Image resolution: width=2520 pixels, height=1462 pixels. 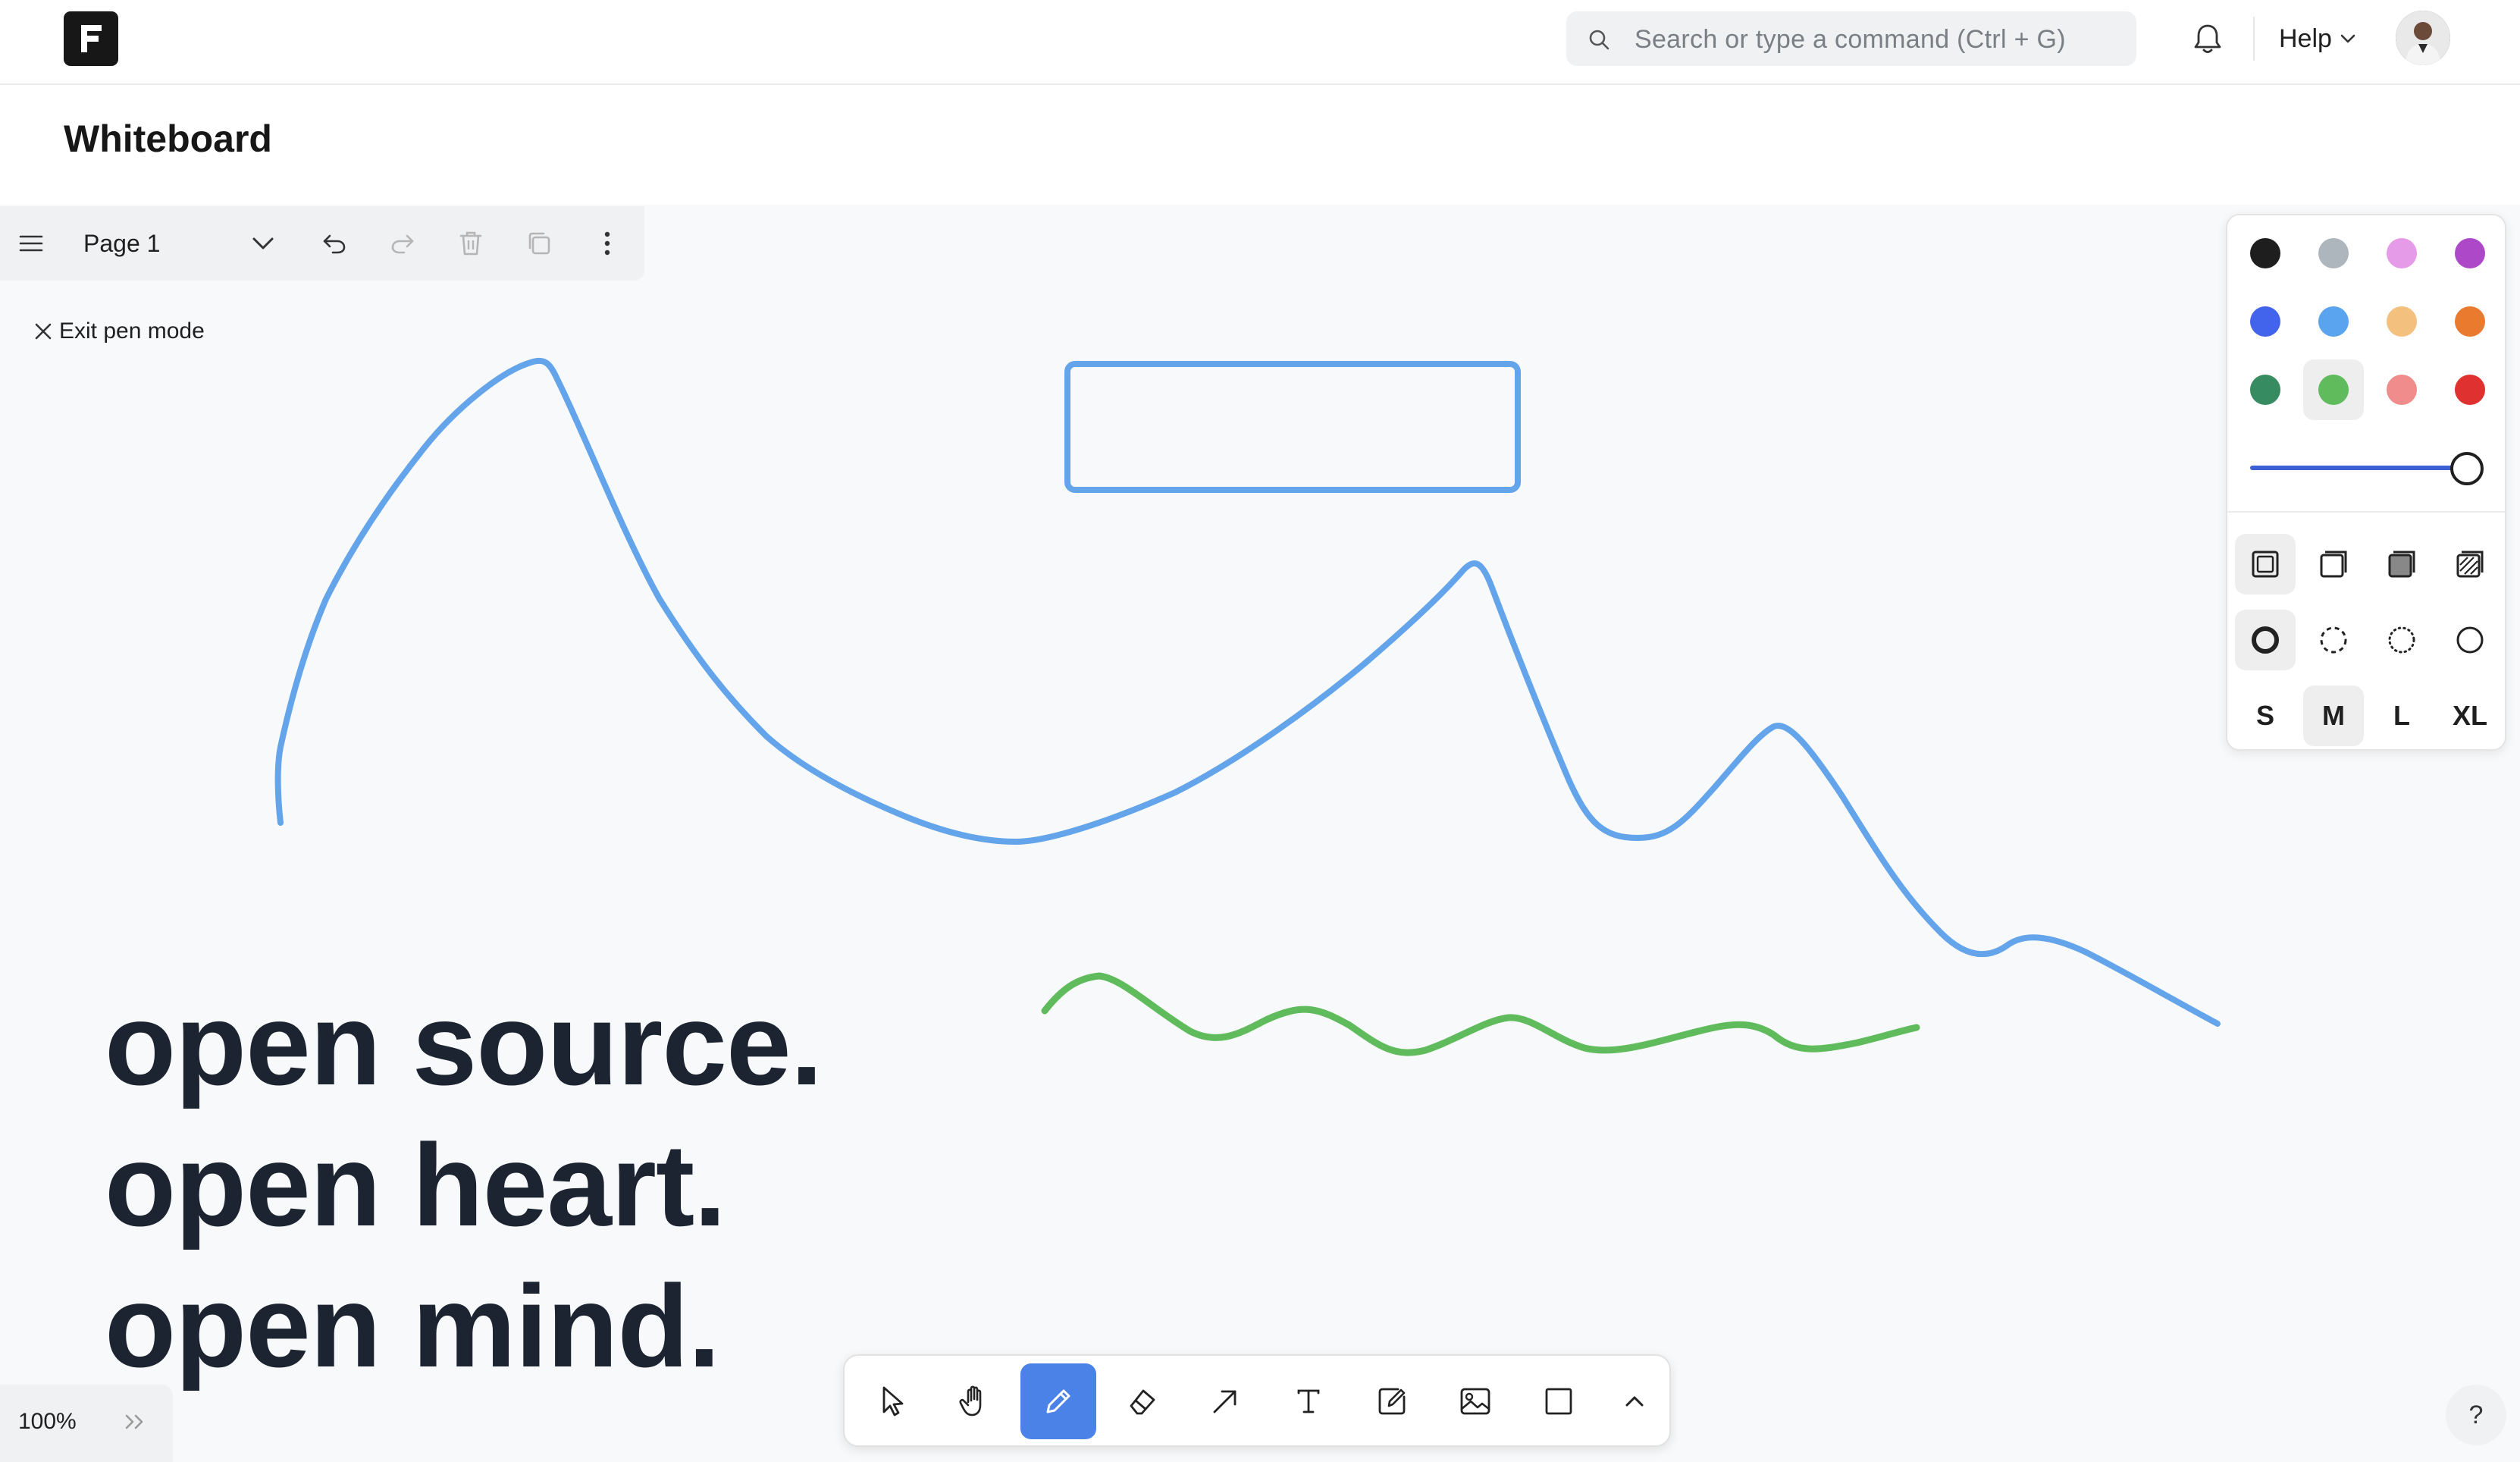 What do you see at coordinates (2401, 321) in the screenshot?
I see `color-swatch-yellow` at bounding box center [2401, 321].